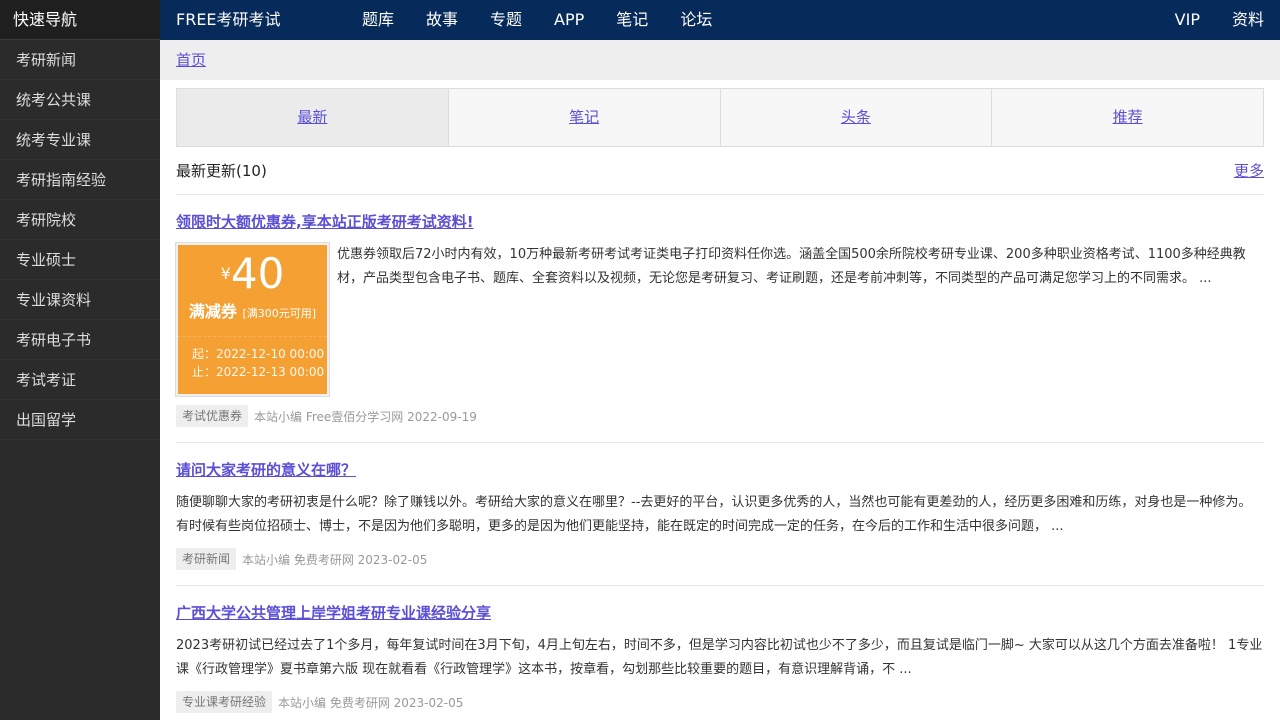 This screenshot has height=720, width=1280. I want to click on article-author-date: 本站小编 Free壹佰分学习网 2022-09-19, so click(365, 416).